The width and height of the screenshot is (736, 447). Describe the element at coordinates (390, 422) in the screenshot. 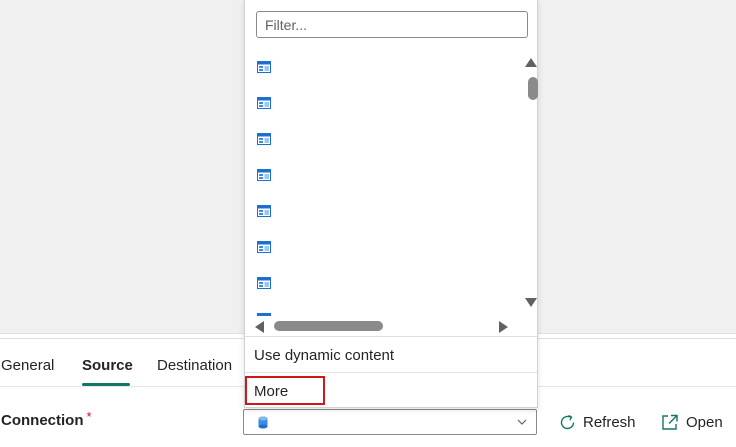

I see `connection-select` at that location.